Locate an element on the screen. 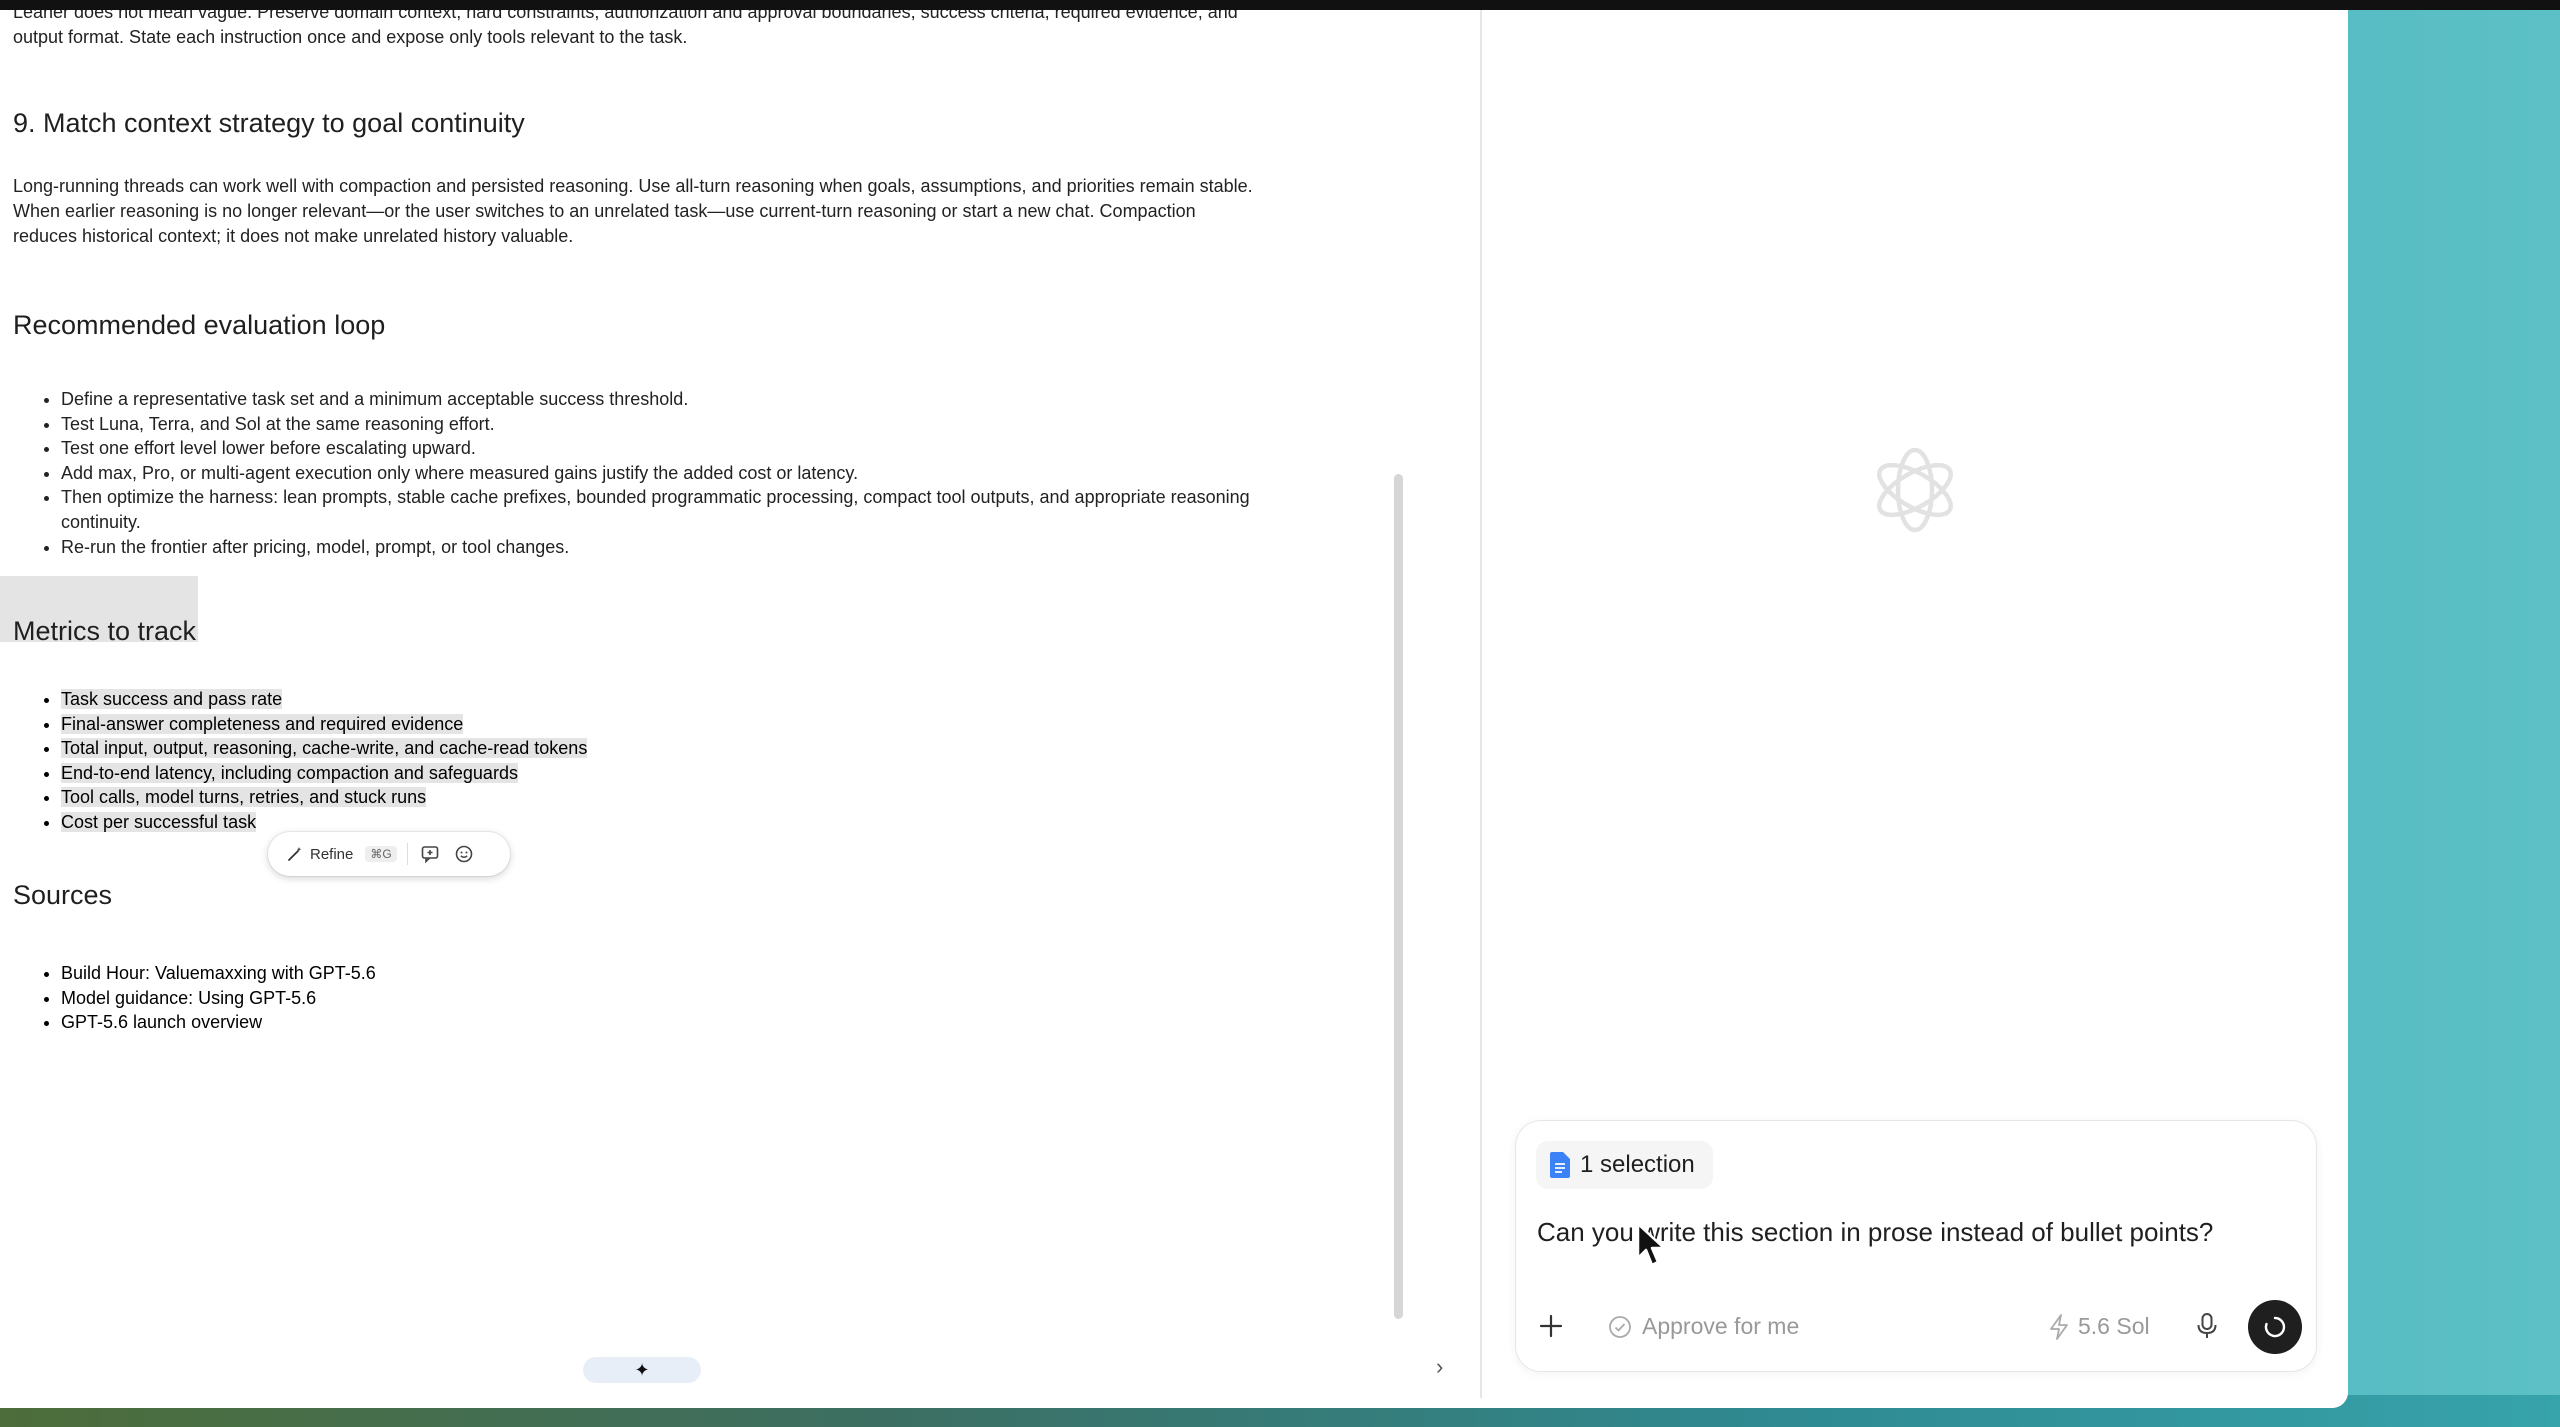 This screenshot has height=1427, width=2560. selection-chip: 1 selection is located at coordinates (1624, 1165).